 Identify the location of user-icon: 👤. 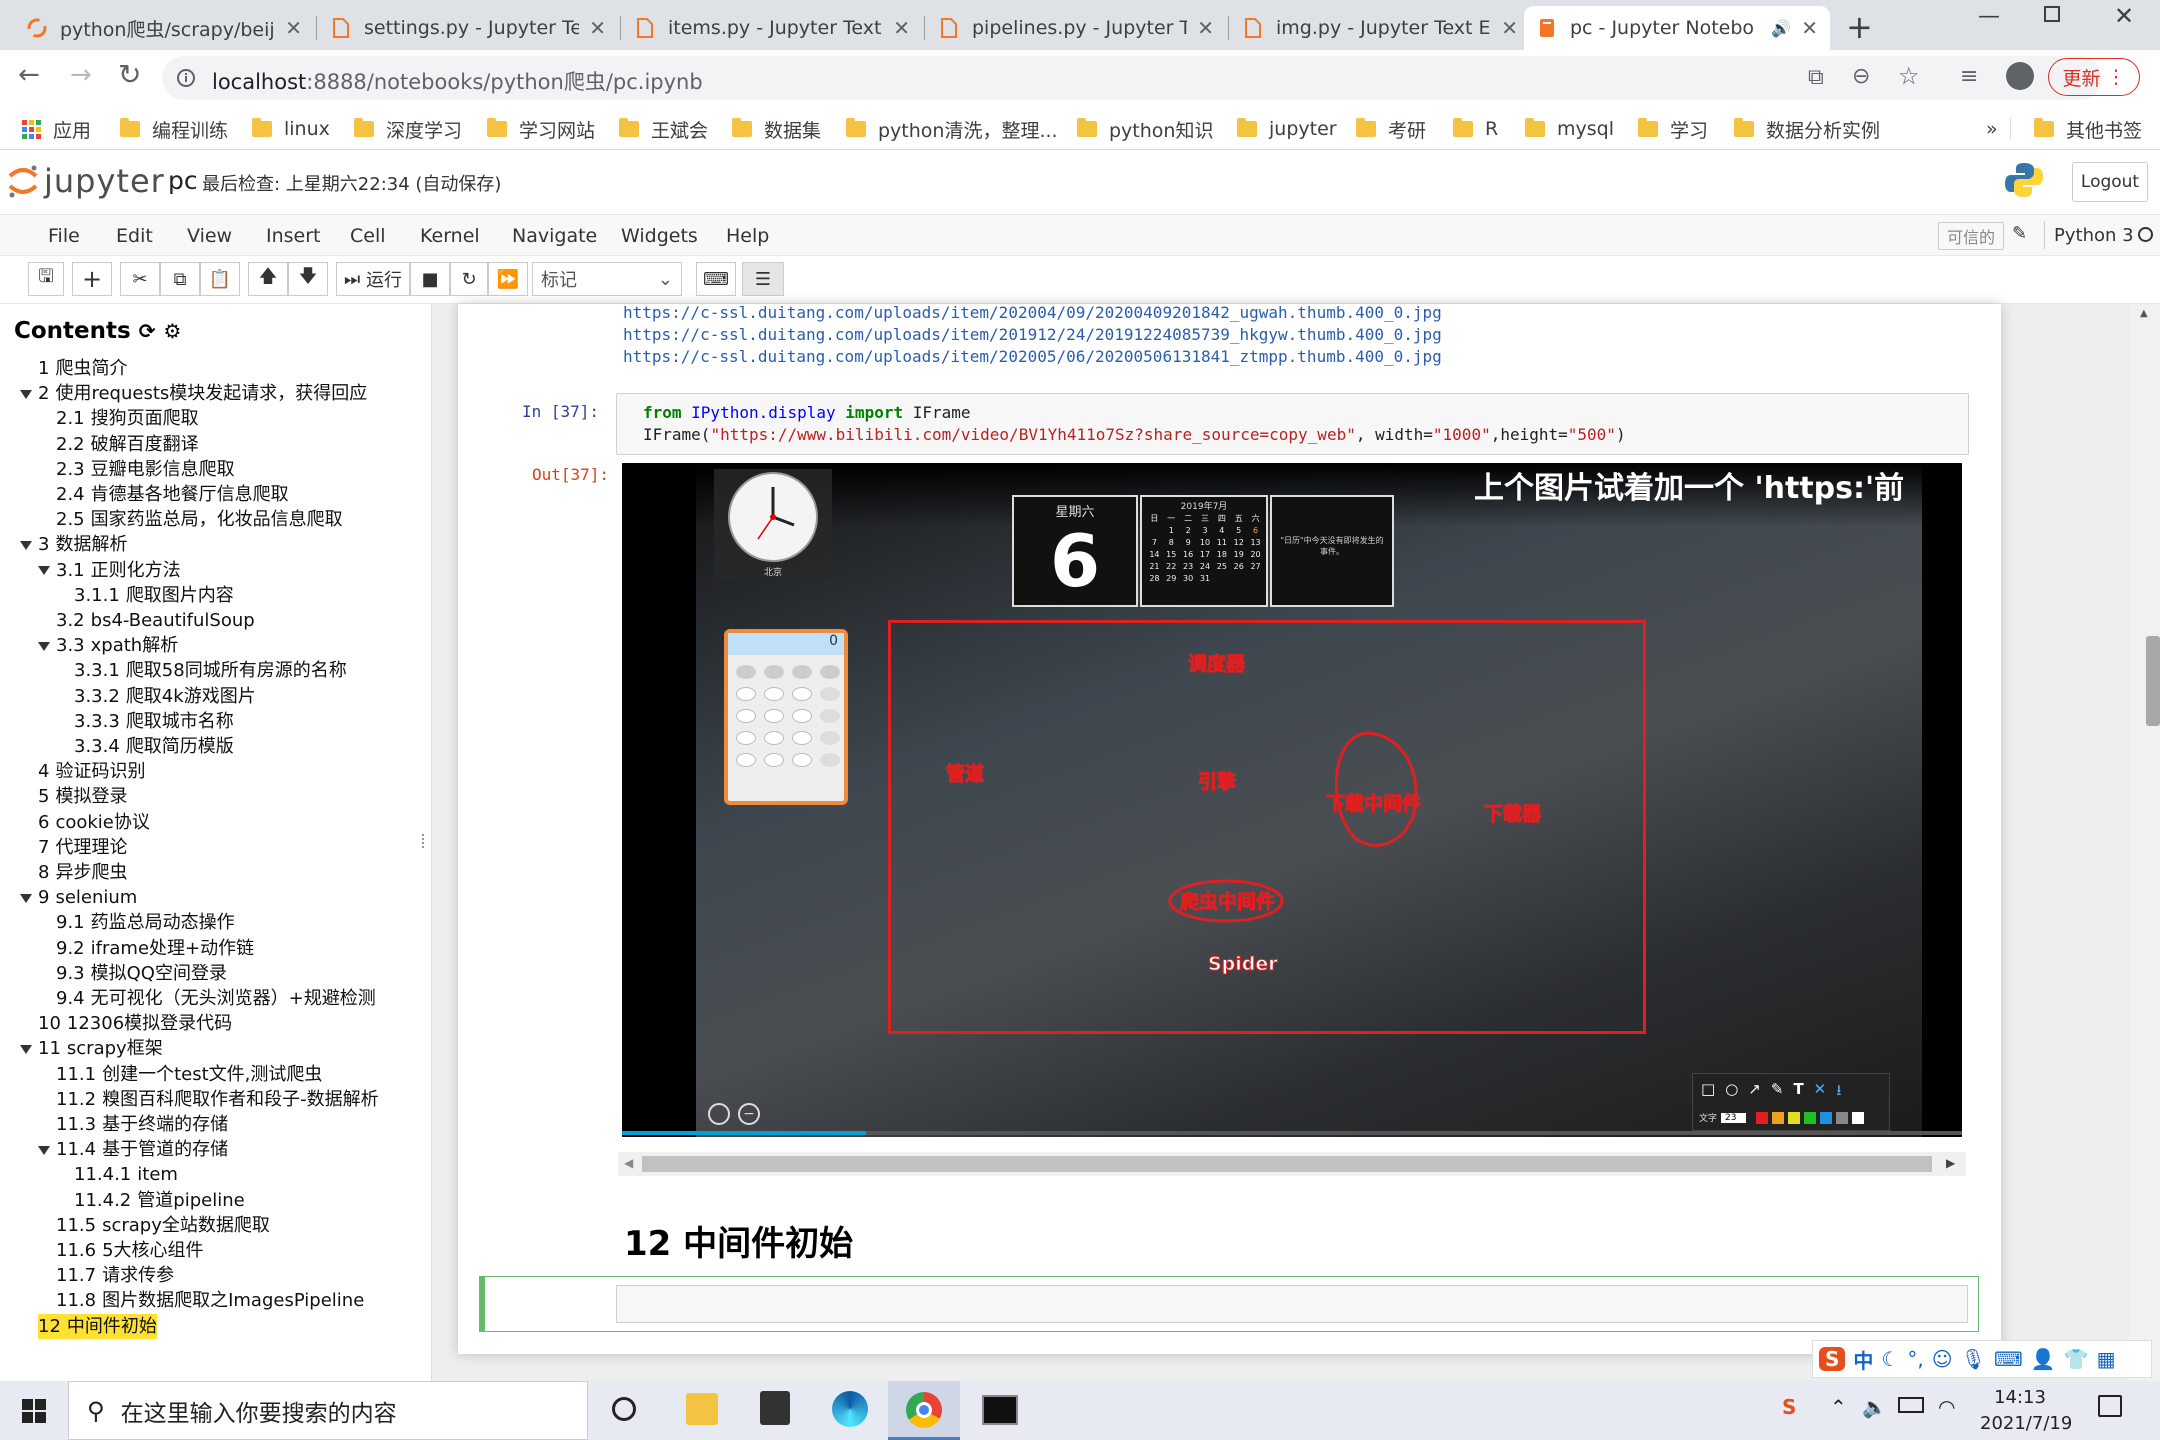
(2043, 1359).